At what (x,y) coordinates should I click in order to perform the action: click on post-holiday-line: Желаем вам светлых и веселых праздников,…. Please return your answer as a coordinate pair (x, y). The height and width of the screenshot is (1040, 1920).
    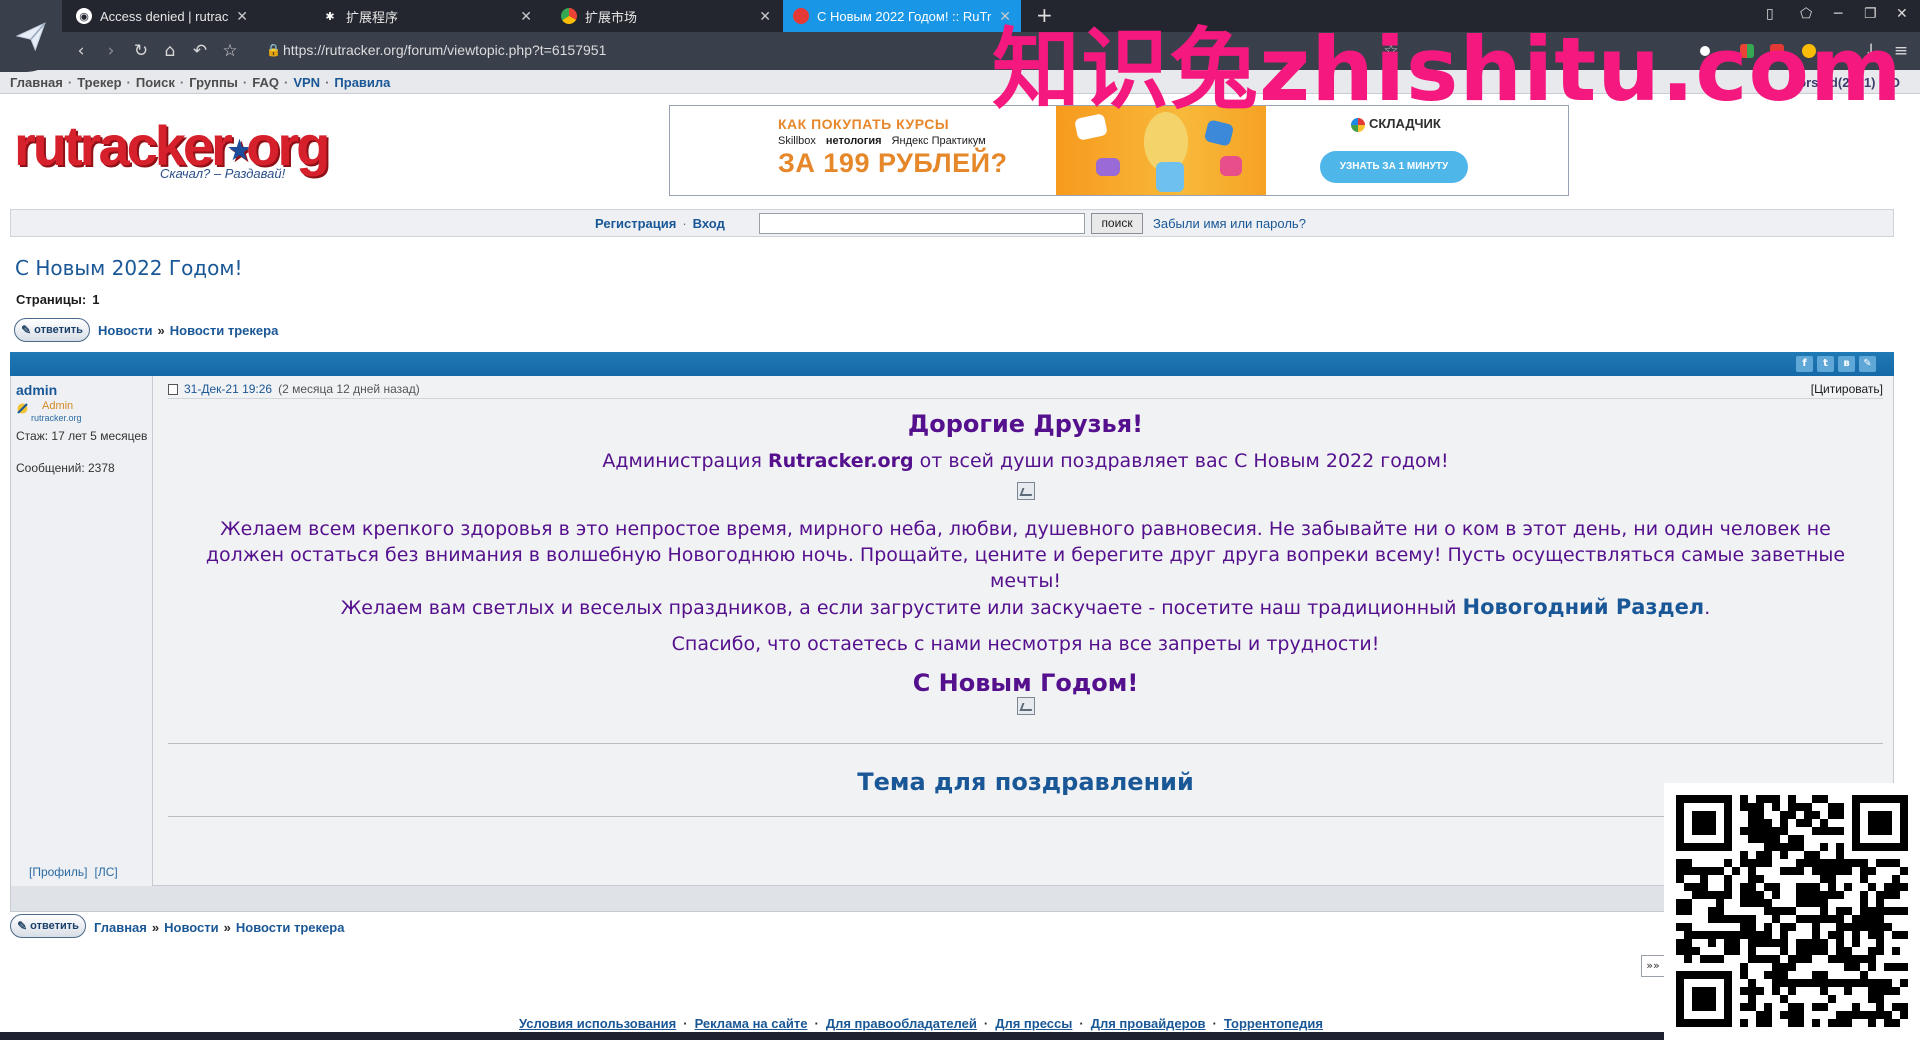
    Looking at the image, I should click on (1025, 607).